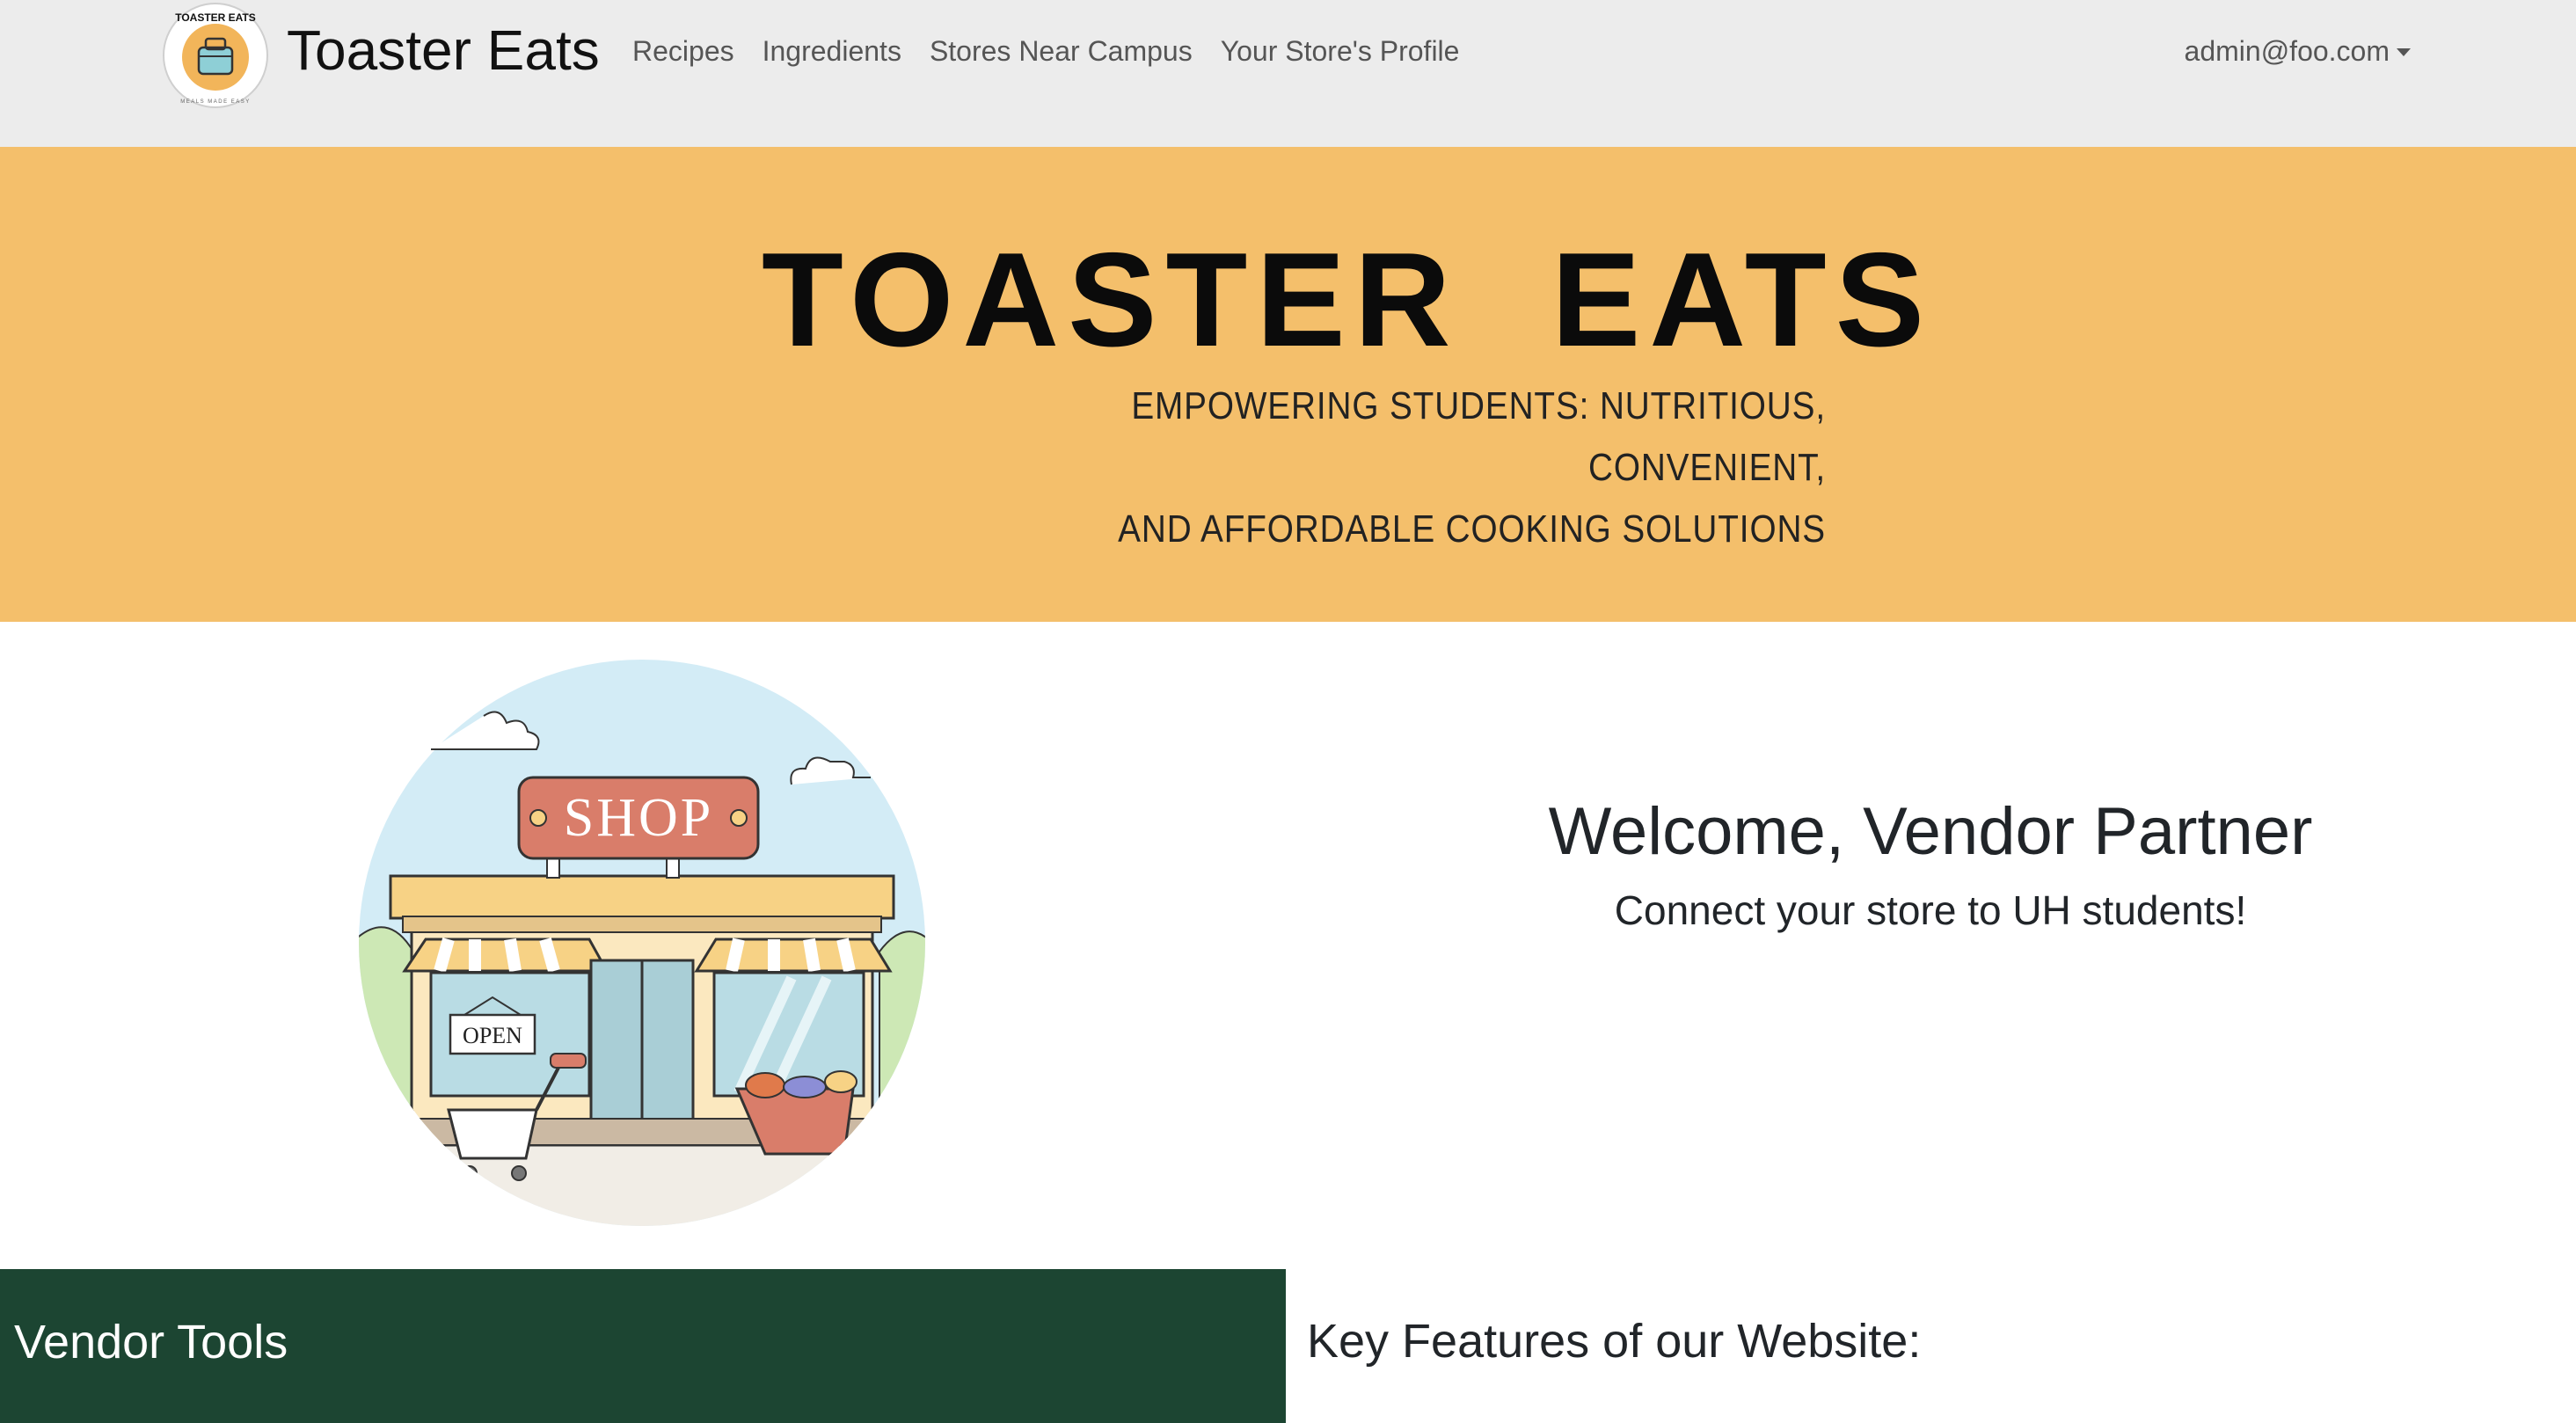 This screenshot has width=2576, height=1423. Describe the element at coordinates (1472, 529) in the screenshot. I see `hero-subtitle-line-2: AND AFFORDABLE COOKING SOLUTIONS` at that location.